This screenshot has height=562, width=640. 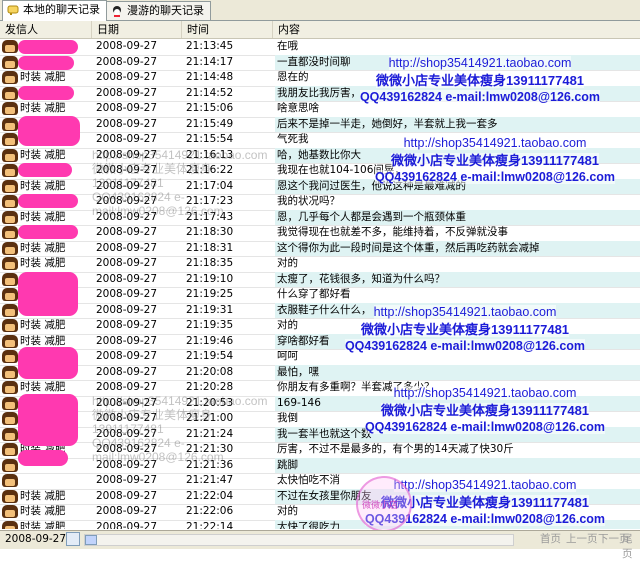 I want to click on content-cell: 后来不是掉一半走，她倒好，半套就上我一套多, so click(x=457, y=124).